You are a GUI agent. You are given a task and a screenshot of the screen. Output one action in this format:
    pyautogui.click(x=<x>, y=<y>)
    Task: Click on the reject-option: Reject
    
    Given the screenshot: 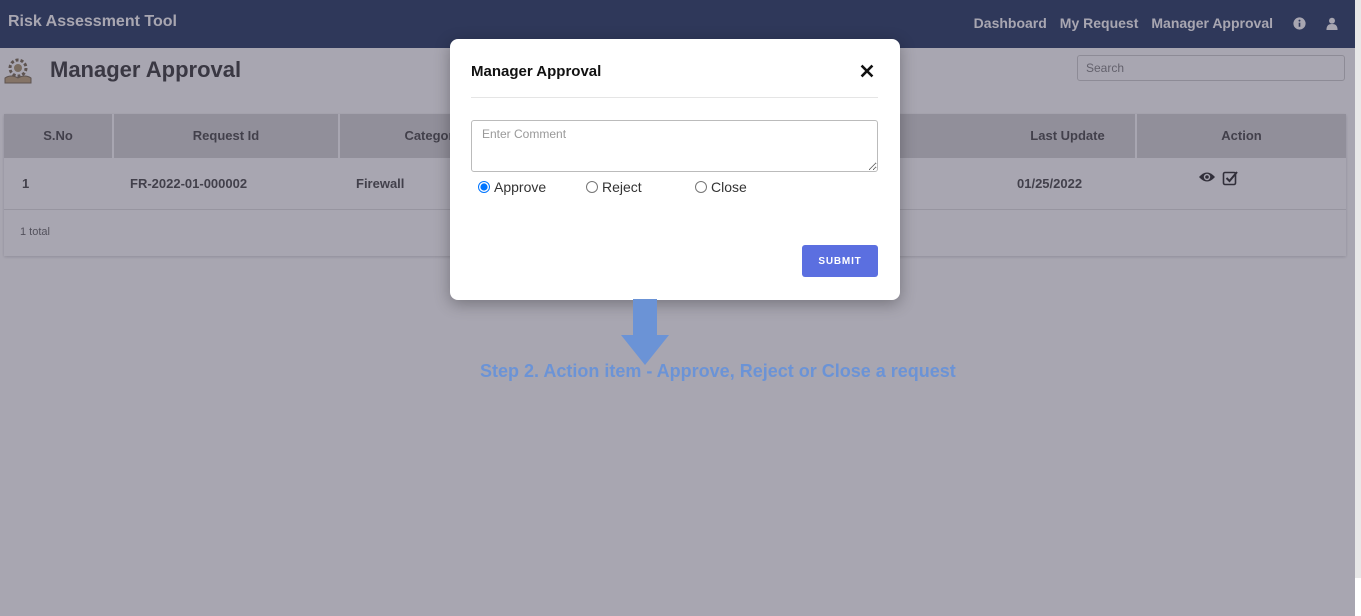 What is the action you would take?
    pyautogui.click(x=614, y=187)
    